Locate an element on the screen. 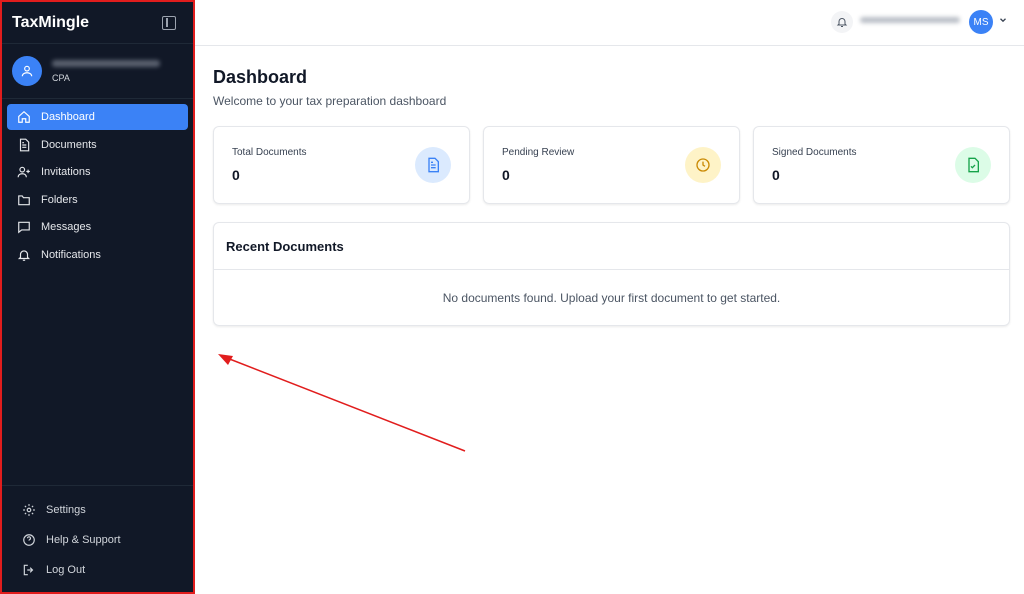 This screenshot has width=1024, height=594. help-support-label: Help & Support is located at coordinates (83, 540).